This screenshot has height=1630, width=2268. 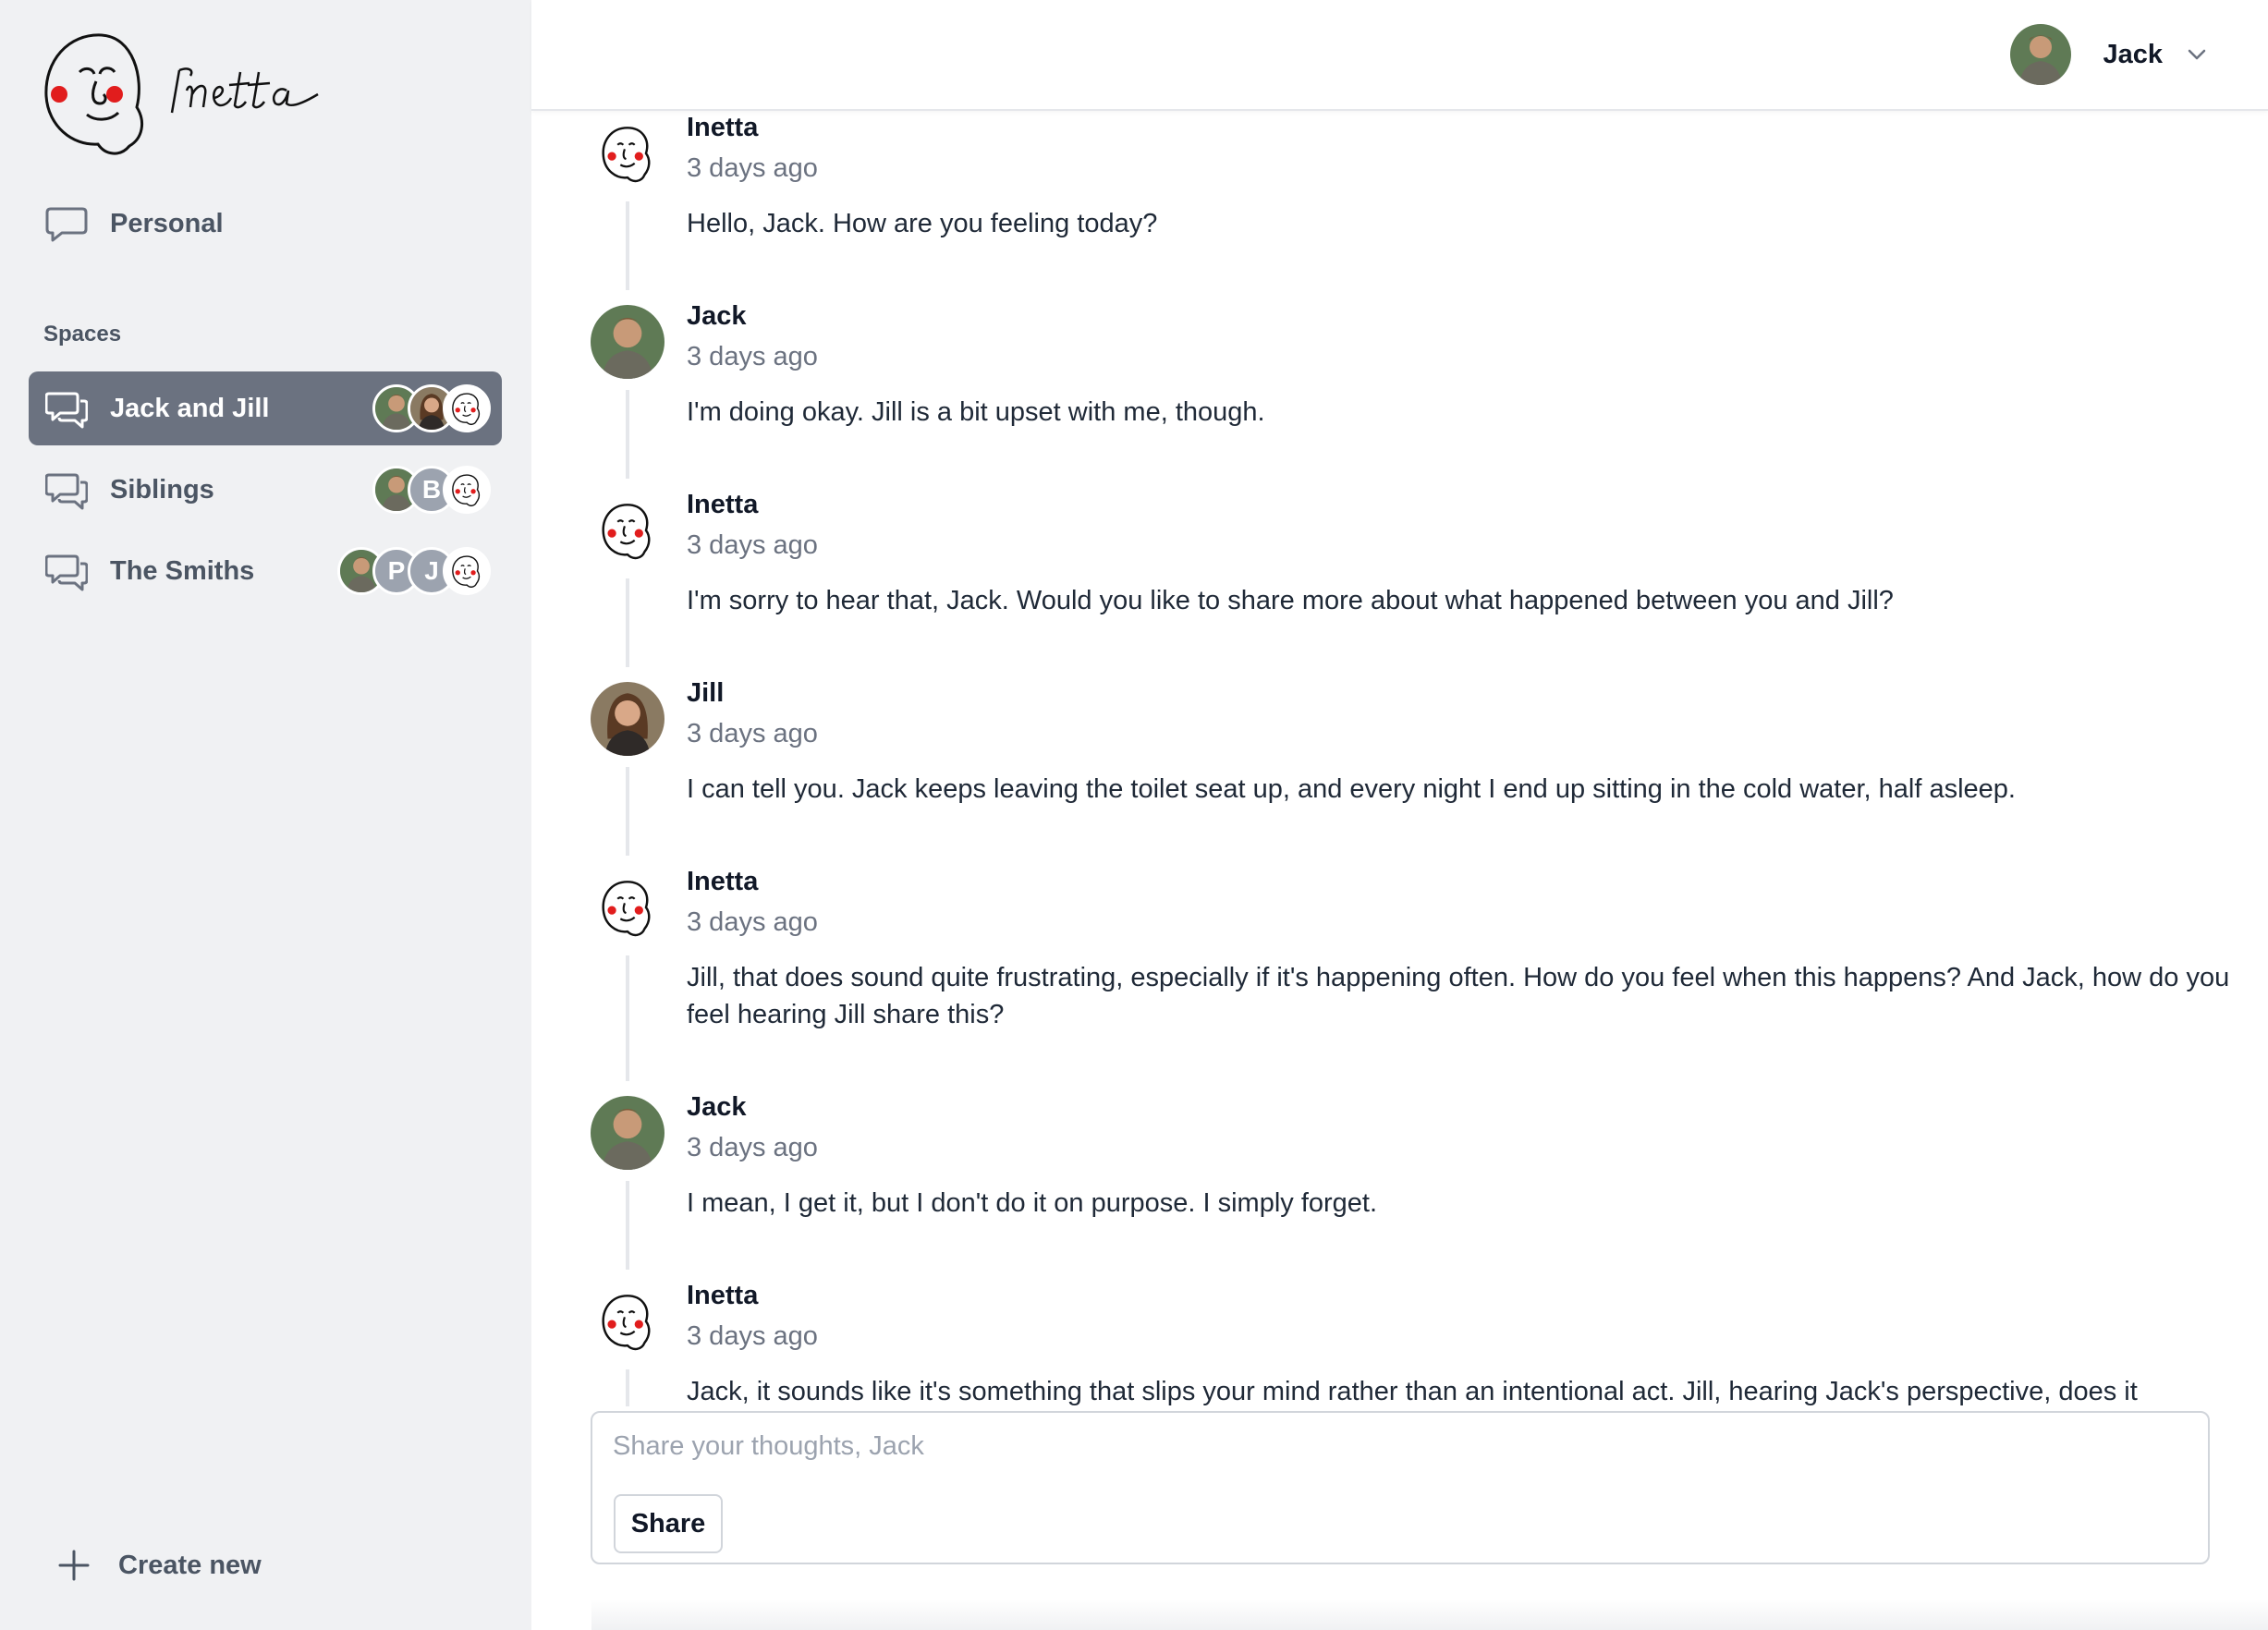 What do you see at coordinates (162, 489) in the screenshot?
I see `sidebar-item-label: Siblings` at bounding box center [162, 489].